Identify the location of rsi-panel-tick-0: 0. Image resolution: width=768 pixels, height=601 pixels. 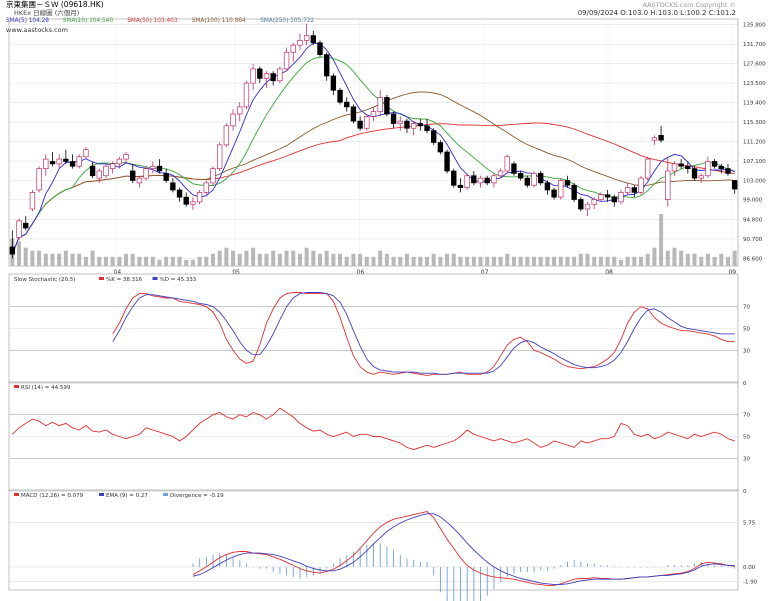
(745, 492).